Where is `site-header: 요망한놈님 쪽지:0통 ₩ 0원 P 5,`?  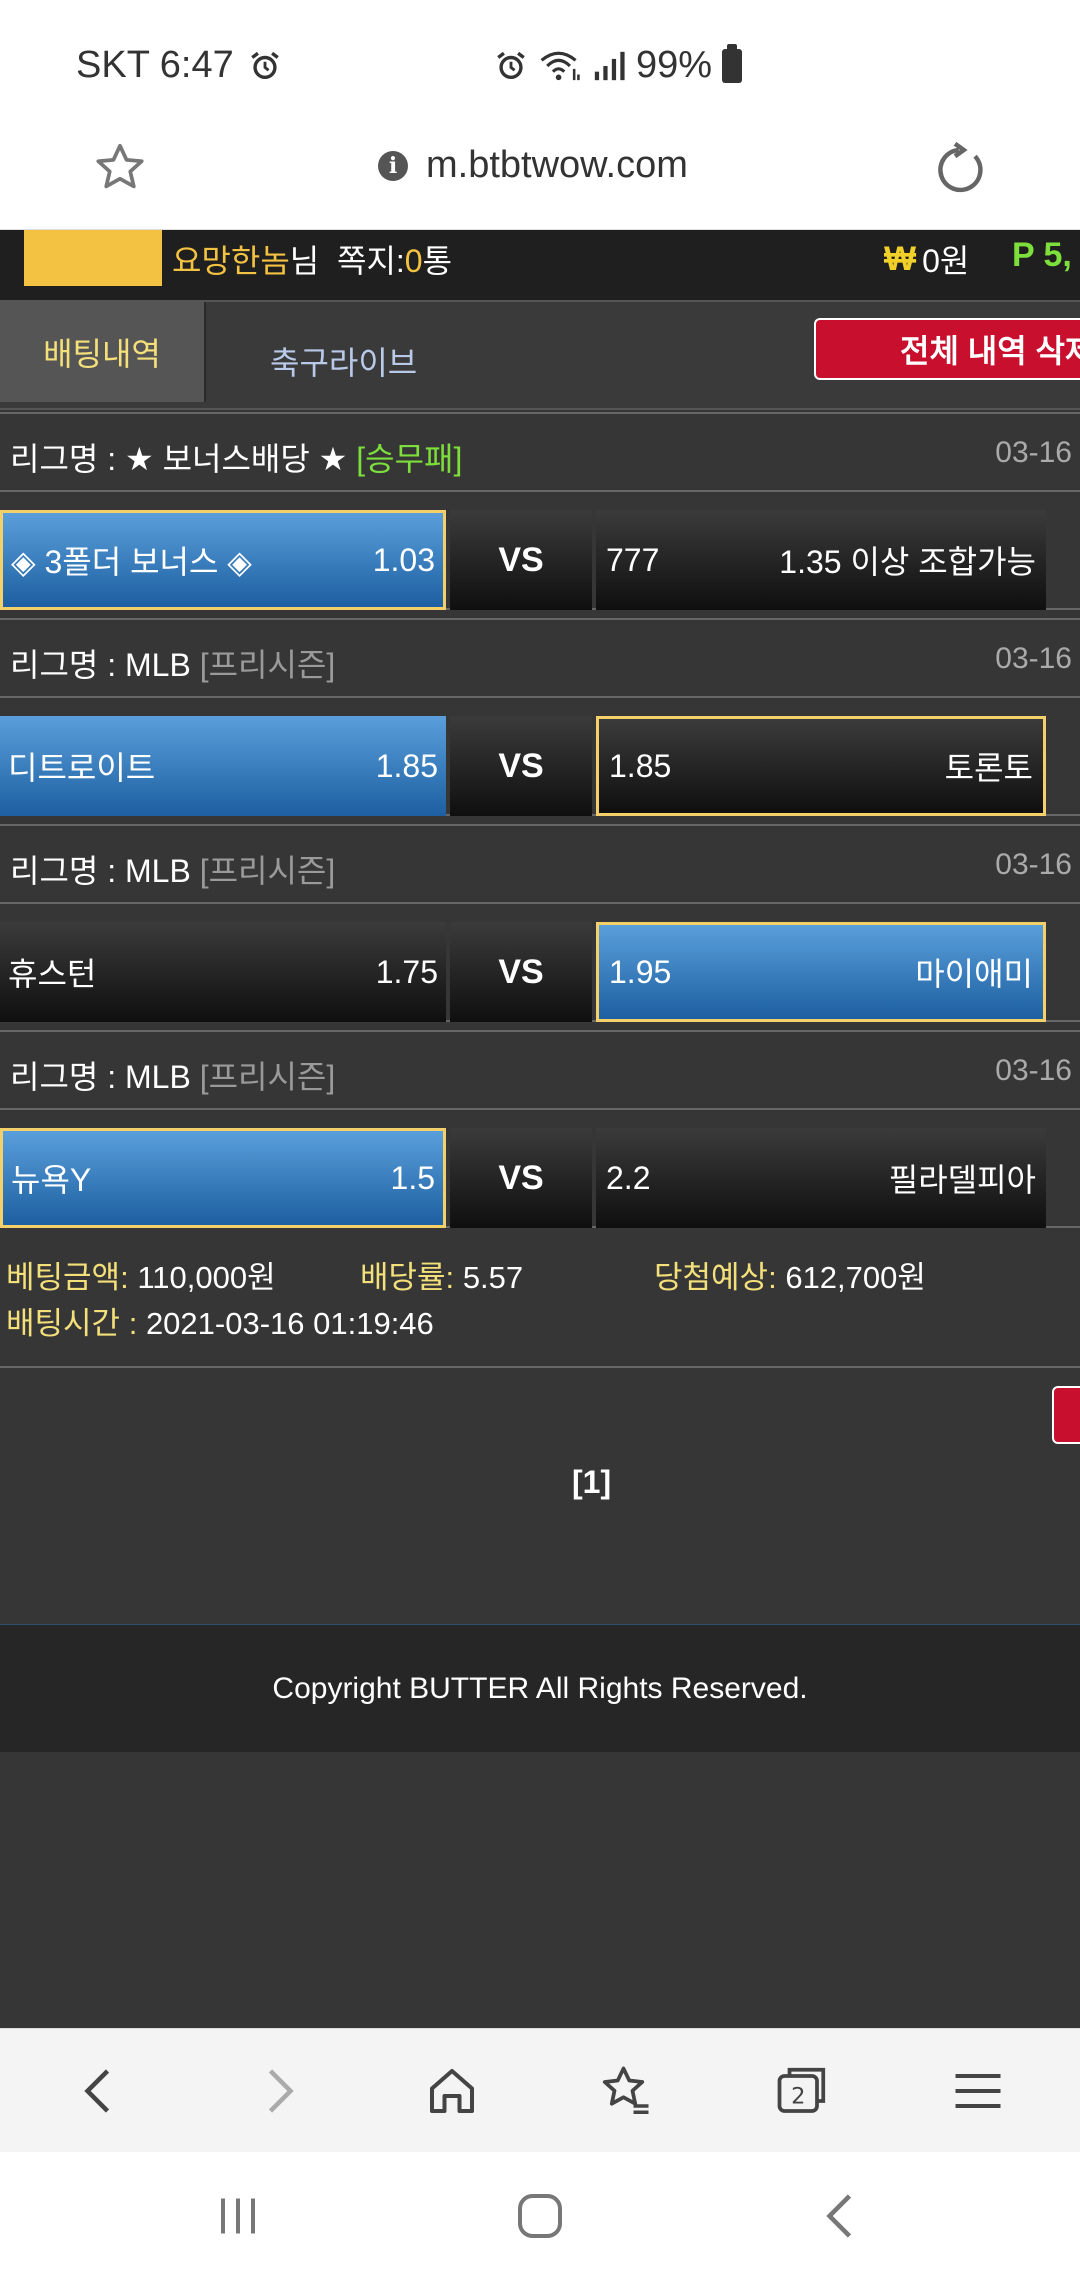 site-header: 요망한놈님 쪽지:0통 ₩ 0원 P 5, is located at coordinates (540, 266).